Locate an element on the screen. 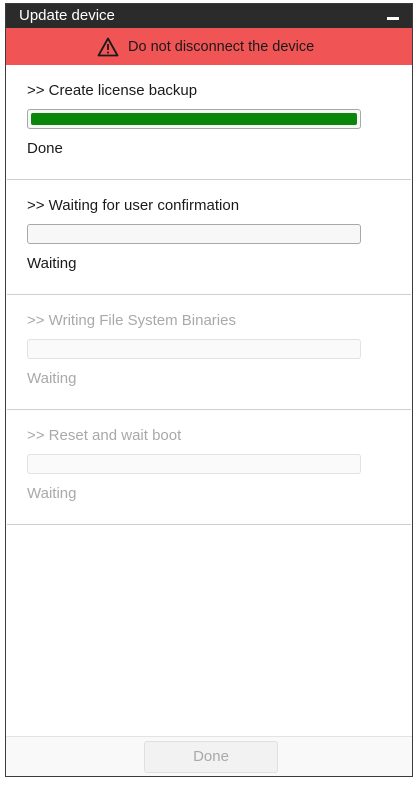 The height and width of the screenshot is (786, 420). minimize-button is located at coordinates (393, 16).